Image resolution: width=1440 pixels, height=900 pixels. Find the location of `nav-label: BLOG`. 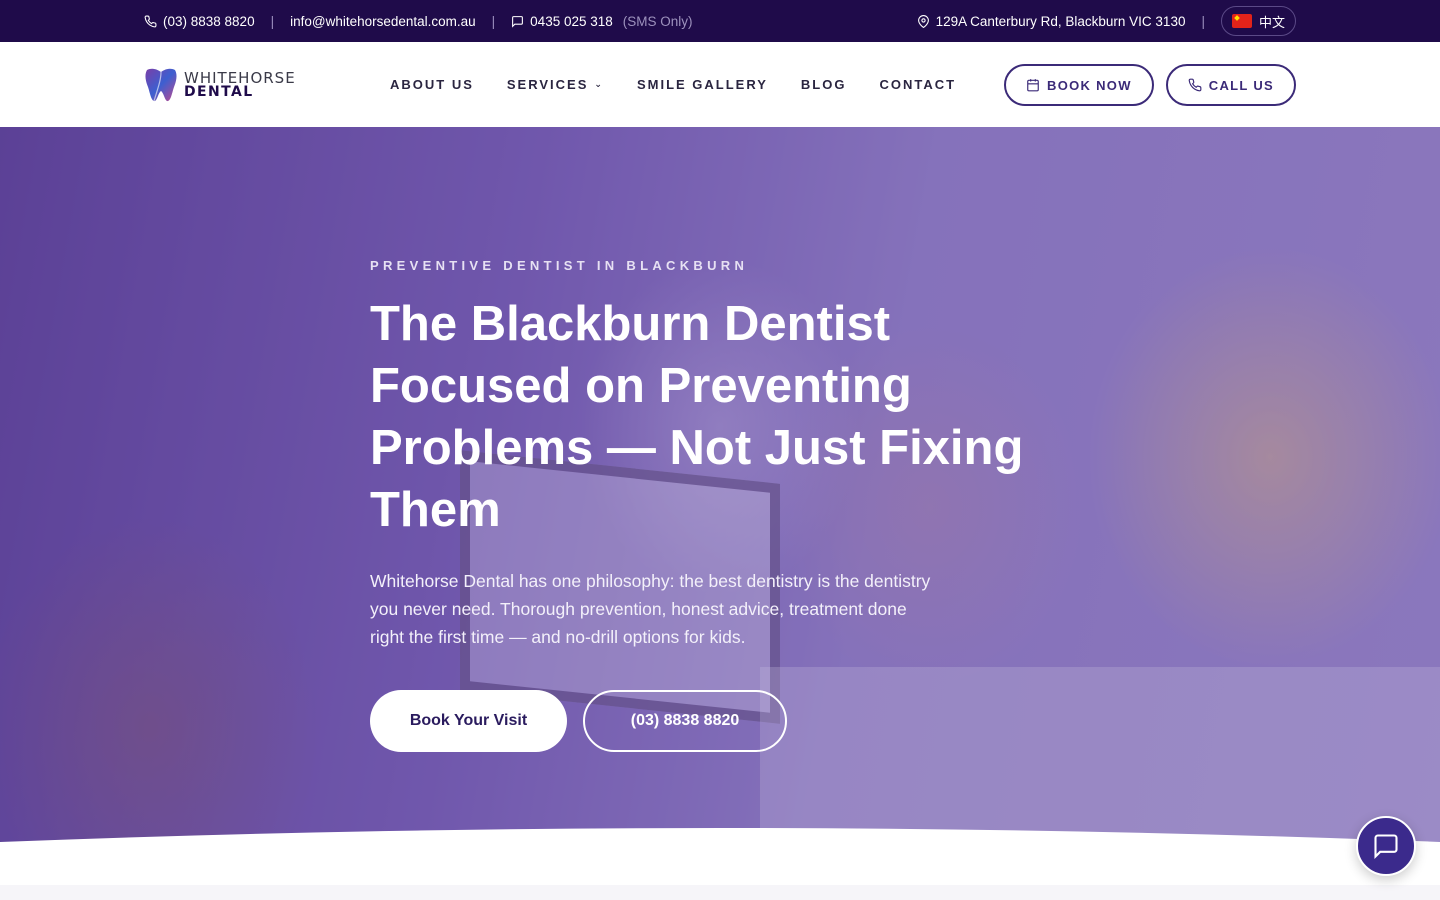

nav-label: BLOG is located at coordinates (823, 84).